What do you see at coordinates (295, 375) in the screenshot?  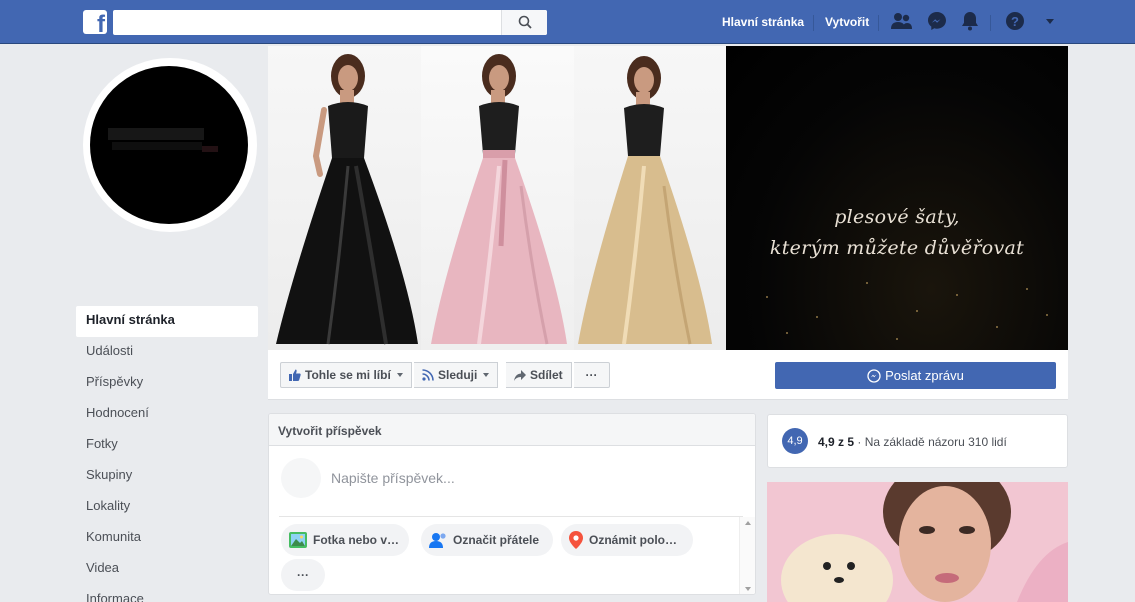 I see `thumbs-up-icon` at bounding box center [295, 375].